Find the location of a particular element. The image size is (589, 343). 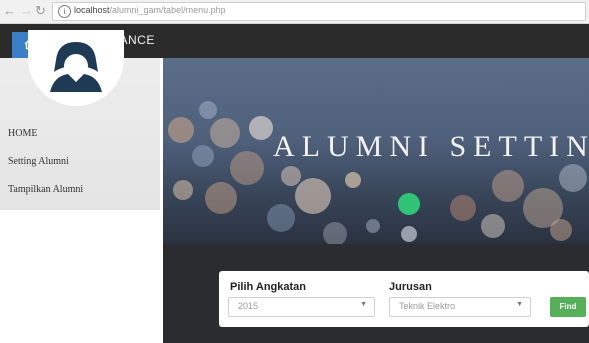

sidebar-item-setting-alumni: Setting Alumni is located at coordinates (38, 161).